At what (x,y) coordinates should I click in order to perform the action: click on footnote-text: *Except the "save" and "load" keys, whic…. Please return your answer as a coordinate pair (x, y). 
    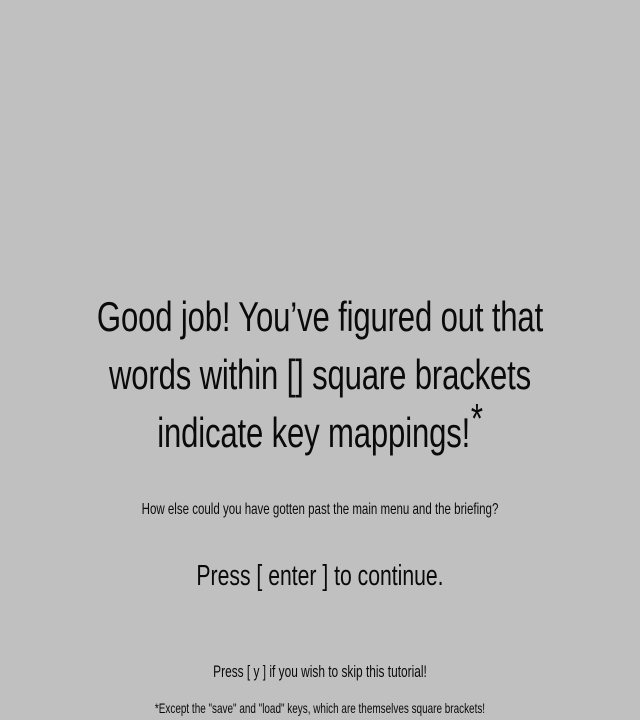
    Looking at the image, I should click on (320, 708).